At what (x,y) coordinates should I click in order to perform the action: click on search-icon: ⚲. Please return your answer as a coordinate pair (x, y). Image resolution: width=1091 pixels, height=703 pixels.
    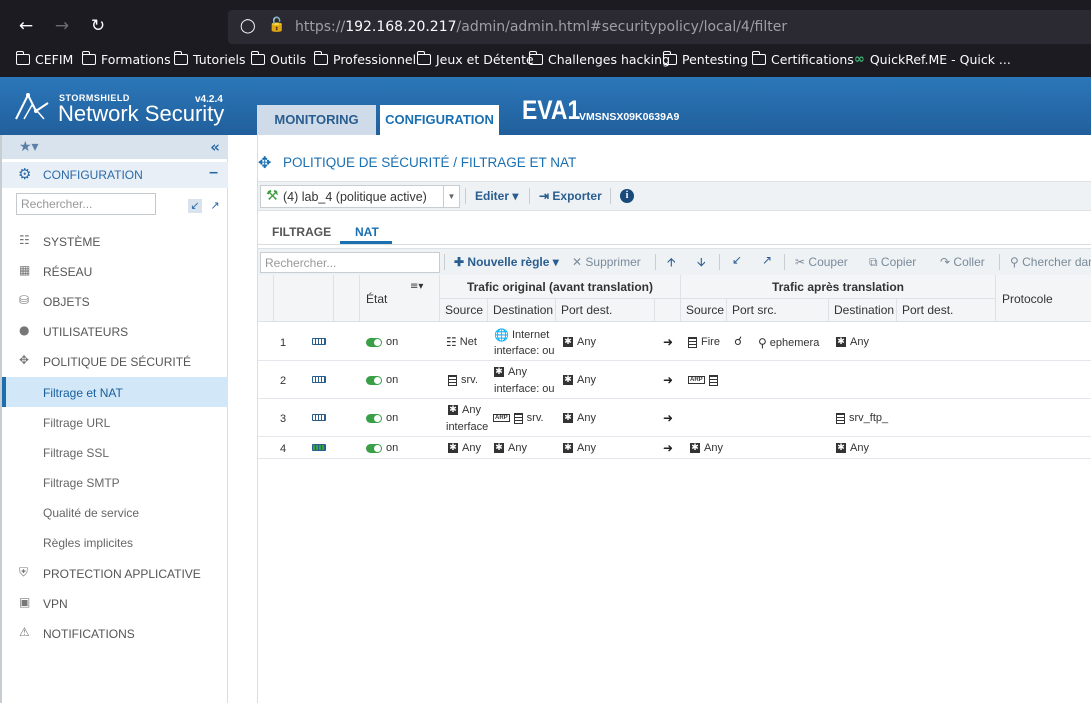
    Looking at the image, I should click on (1014, 262).